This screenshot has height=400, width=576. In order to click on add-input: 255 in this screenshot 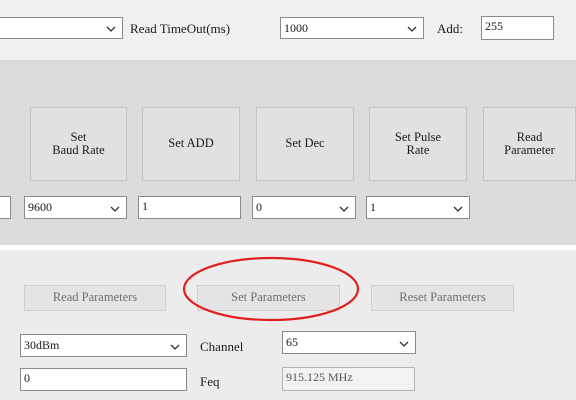, I will do `click(517, 28)`.